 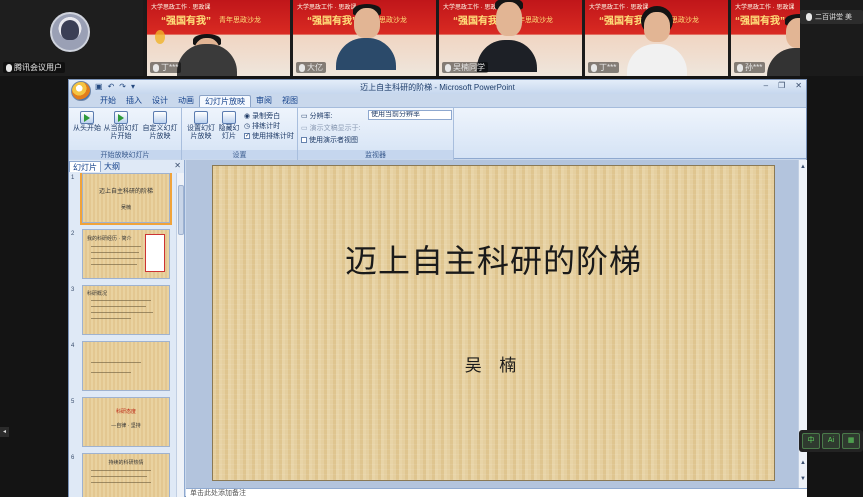 What do you see at coordinates (831, 17) in the screenshot?
I see `camera-tile: 二百讲堂 美` at bounding box center [831, 17].